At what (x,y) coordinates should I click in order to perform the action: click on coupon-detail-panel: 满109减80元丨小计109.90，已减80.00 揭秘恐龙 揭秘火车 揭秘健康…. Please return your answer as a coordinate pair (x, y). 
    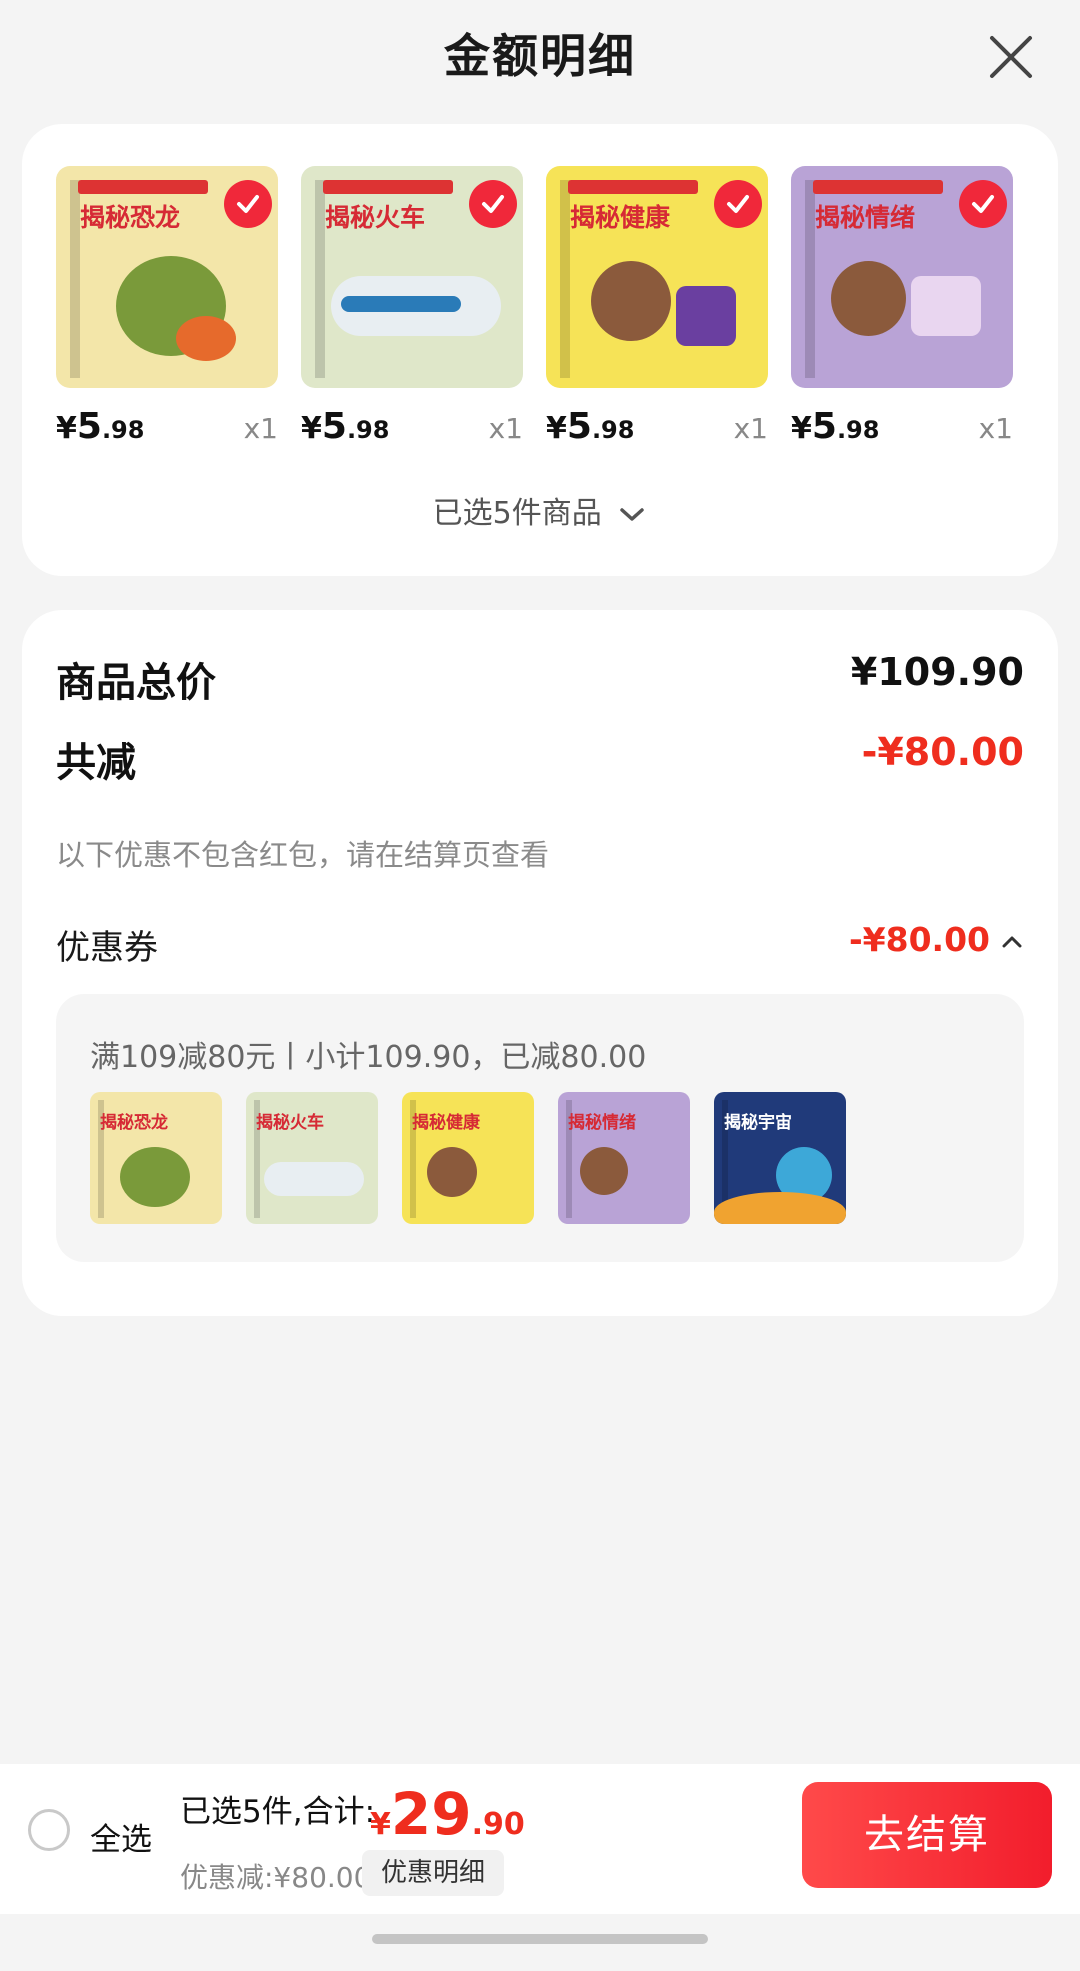
    Looking at the image, I should click on (540, 1128).